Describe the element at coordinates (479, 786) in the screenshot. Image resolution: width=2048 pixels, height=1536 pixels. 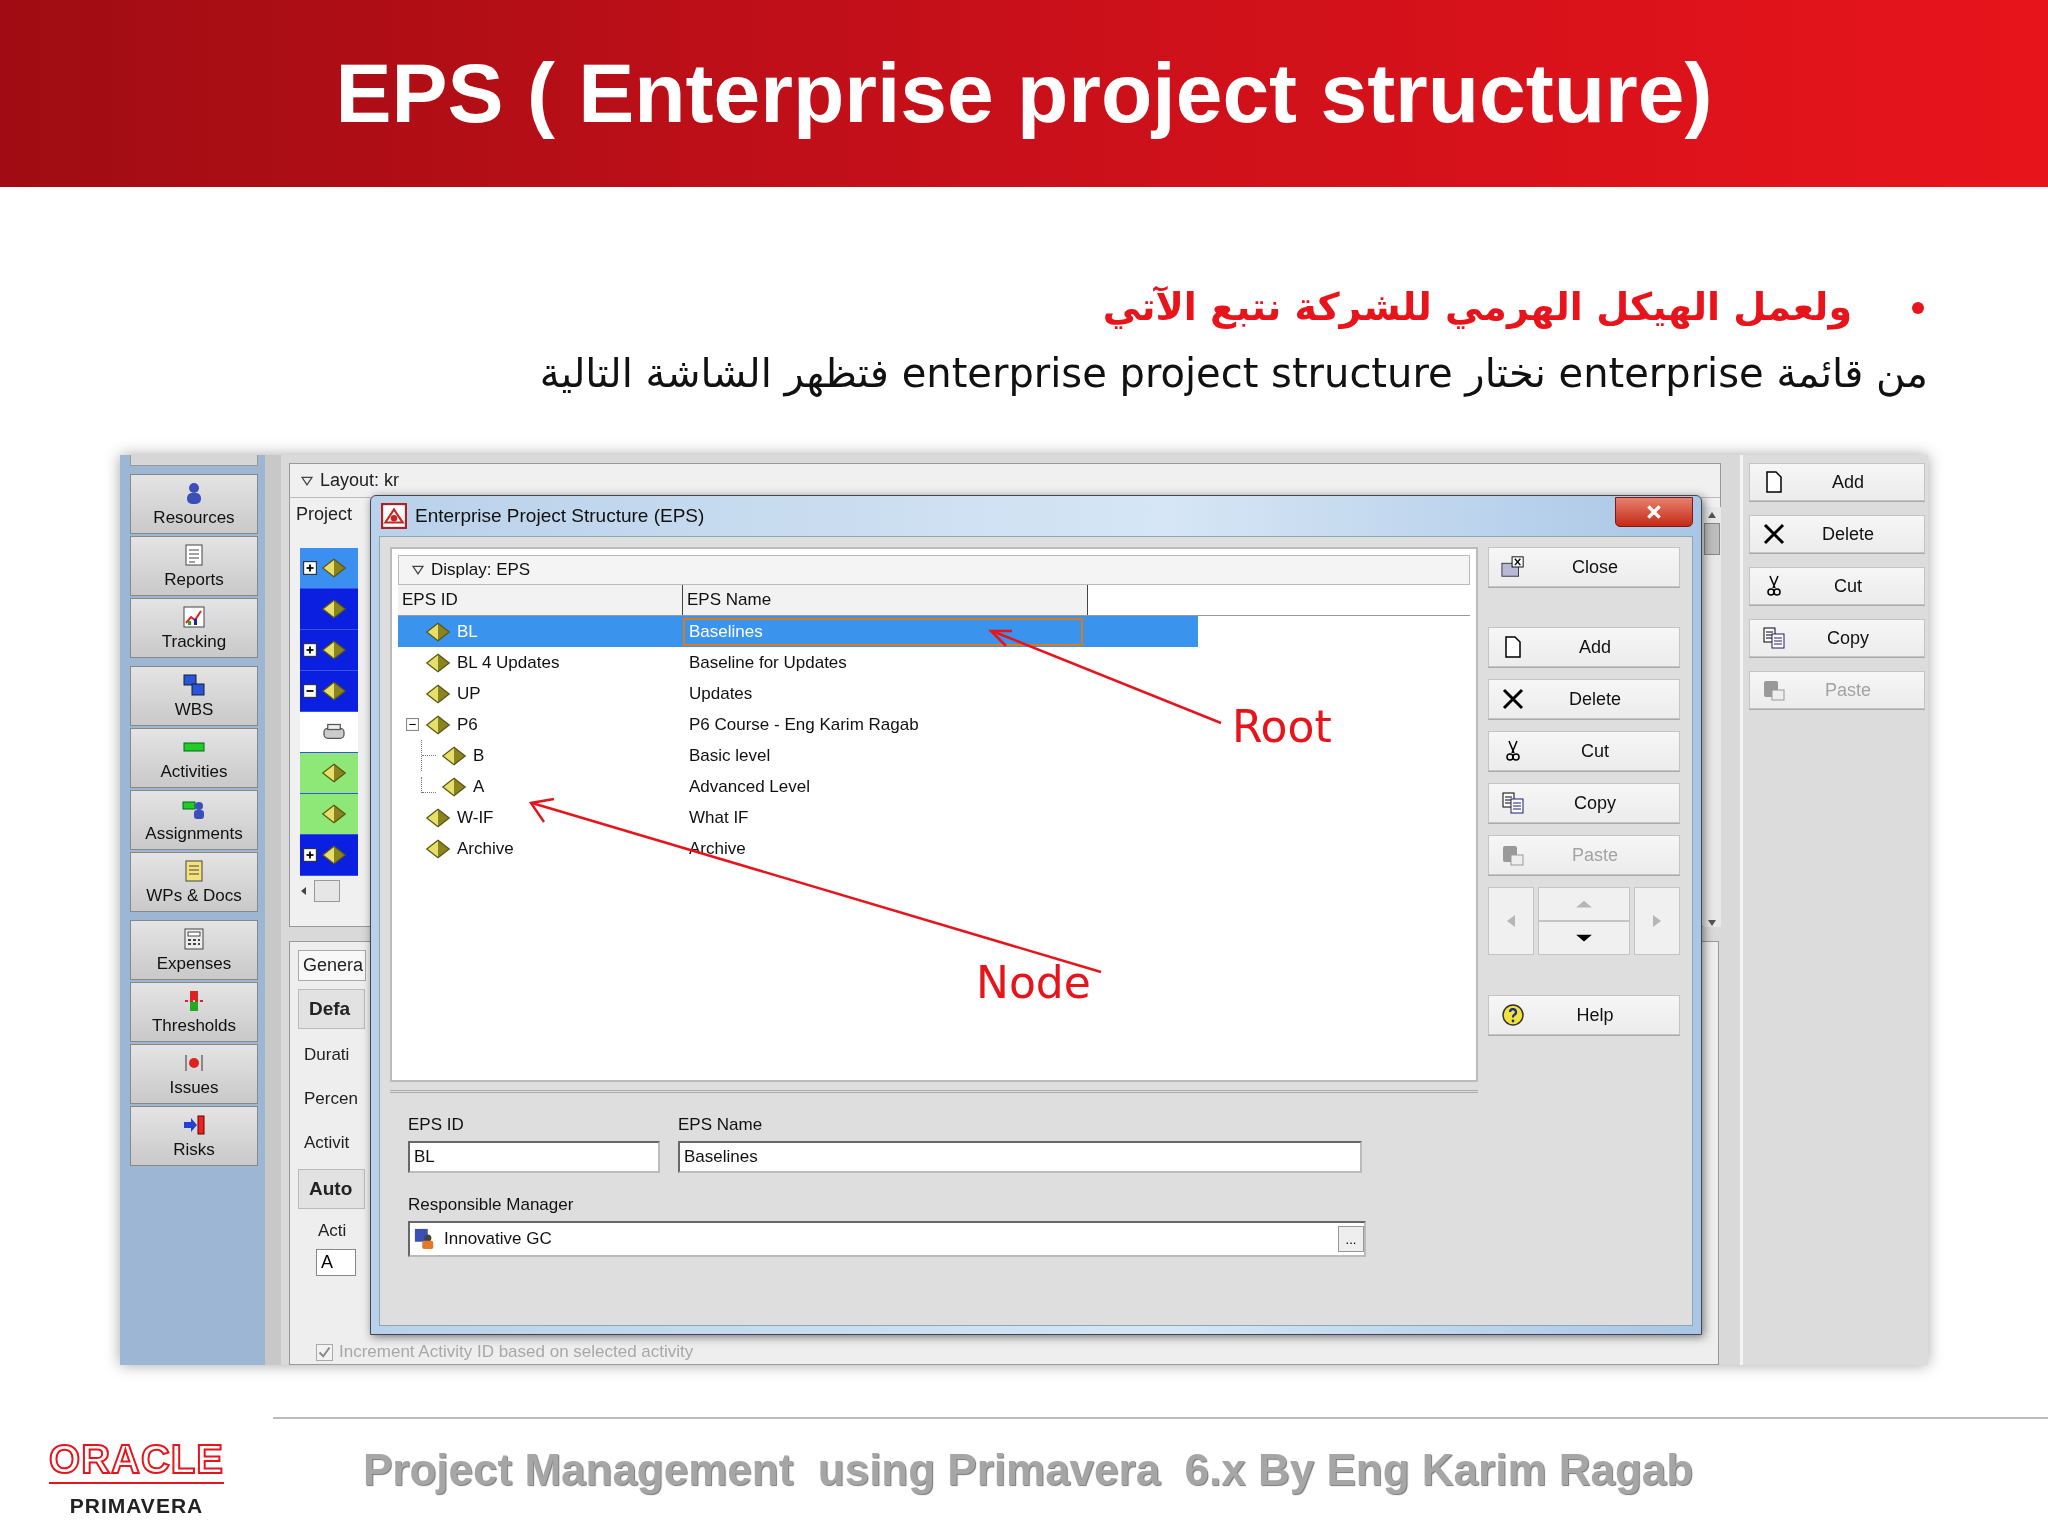
I see `eps-id: A` at that location.